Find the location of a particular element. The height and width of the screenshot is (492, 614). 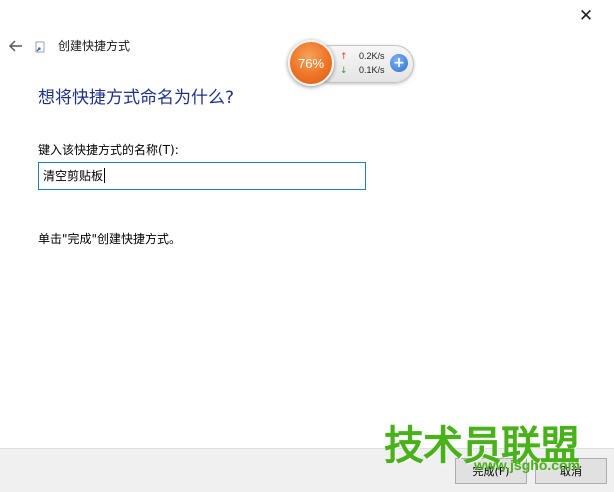

page-heading: 想将快捷方式命名为什么? is located at coordinates (136, 98).